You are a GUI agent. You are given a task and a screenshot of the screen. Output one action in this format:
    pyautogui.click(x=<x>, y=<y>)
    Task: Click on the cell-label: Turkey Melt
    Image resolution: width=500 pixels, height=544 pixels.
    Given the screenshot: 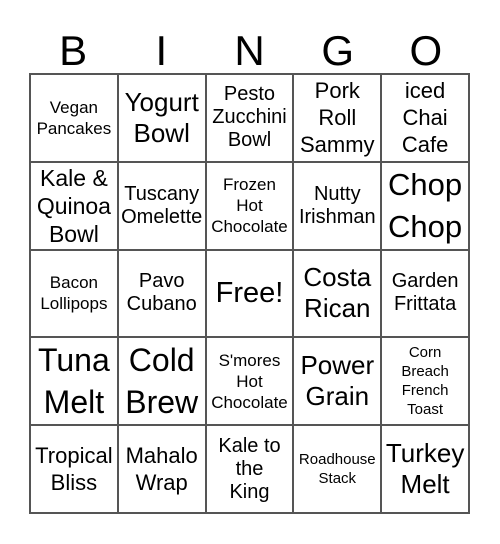 What is the action you would take?
    pyautogui.click(x=425, y=469)
    